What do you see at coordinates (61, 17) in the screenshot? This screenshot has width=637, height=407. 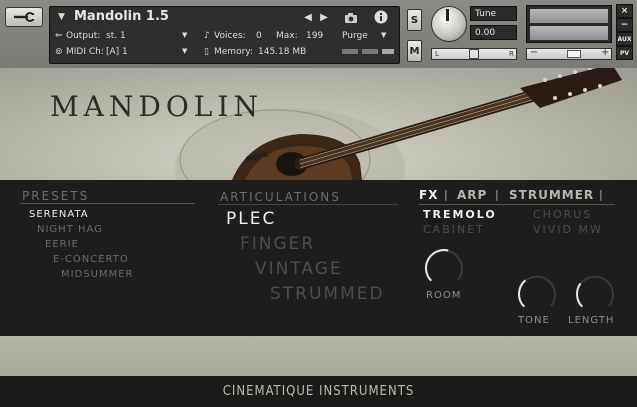 I see `collapse-arrow-icon: ▼` at bounding box center [61, 17].